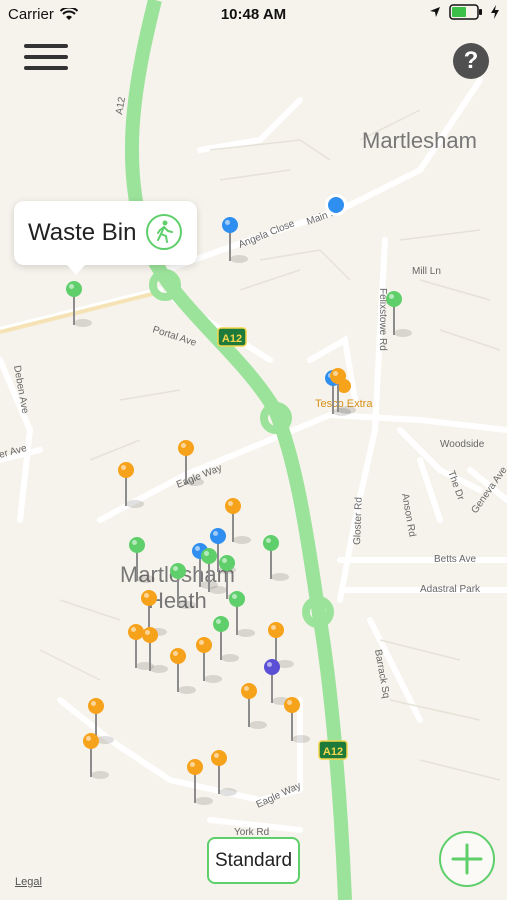  I want to click on road-label: Adastral Park, so click(450, 589).